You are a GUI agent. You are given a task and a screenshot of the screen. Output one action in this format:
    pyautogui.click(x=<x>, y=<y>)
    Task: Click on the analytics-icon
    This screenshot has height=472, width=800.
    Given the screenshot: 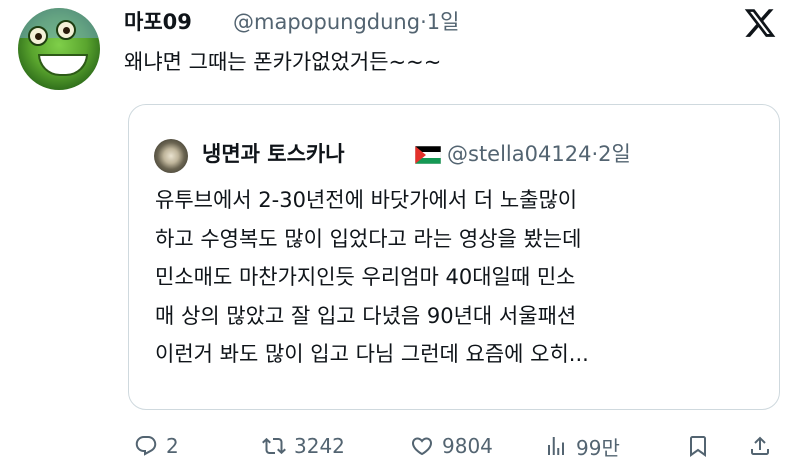 What is the action you would take?
    pyautogui.click(x=556, y=446)
    